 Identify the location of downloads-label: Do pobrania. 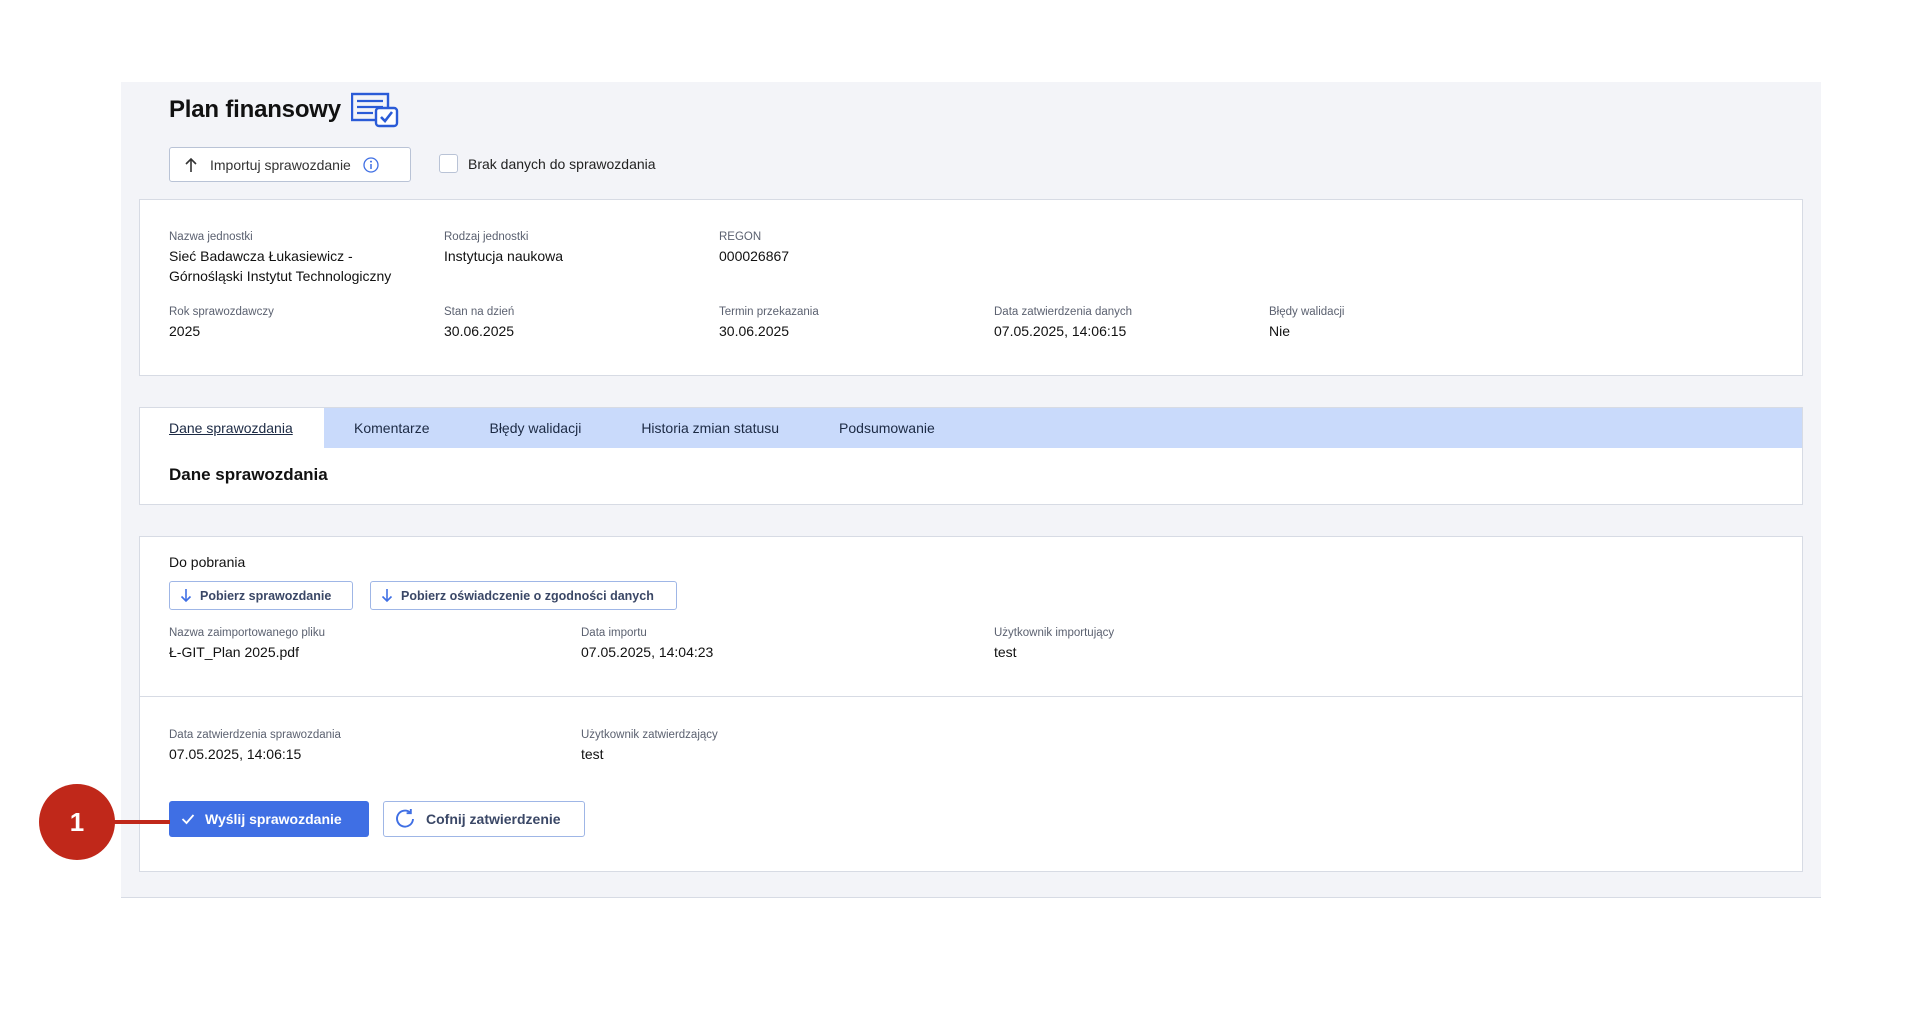
(207, 562).